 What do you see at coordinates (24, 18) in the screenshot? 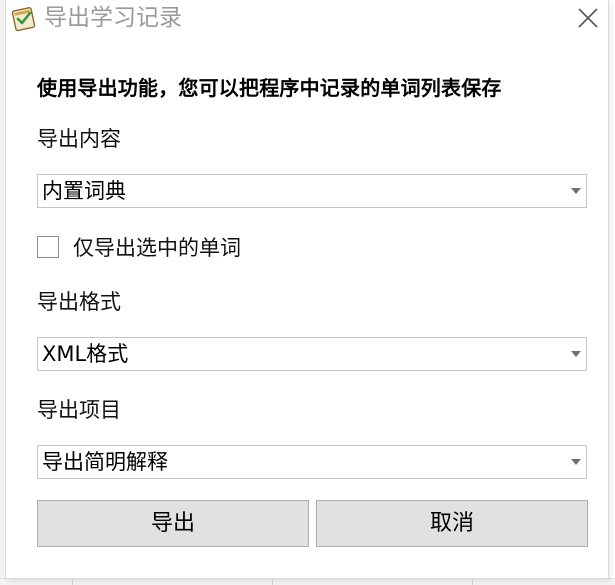
I see `notebook-check-icon` at bounding box center [24, 18].